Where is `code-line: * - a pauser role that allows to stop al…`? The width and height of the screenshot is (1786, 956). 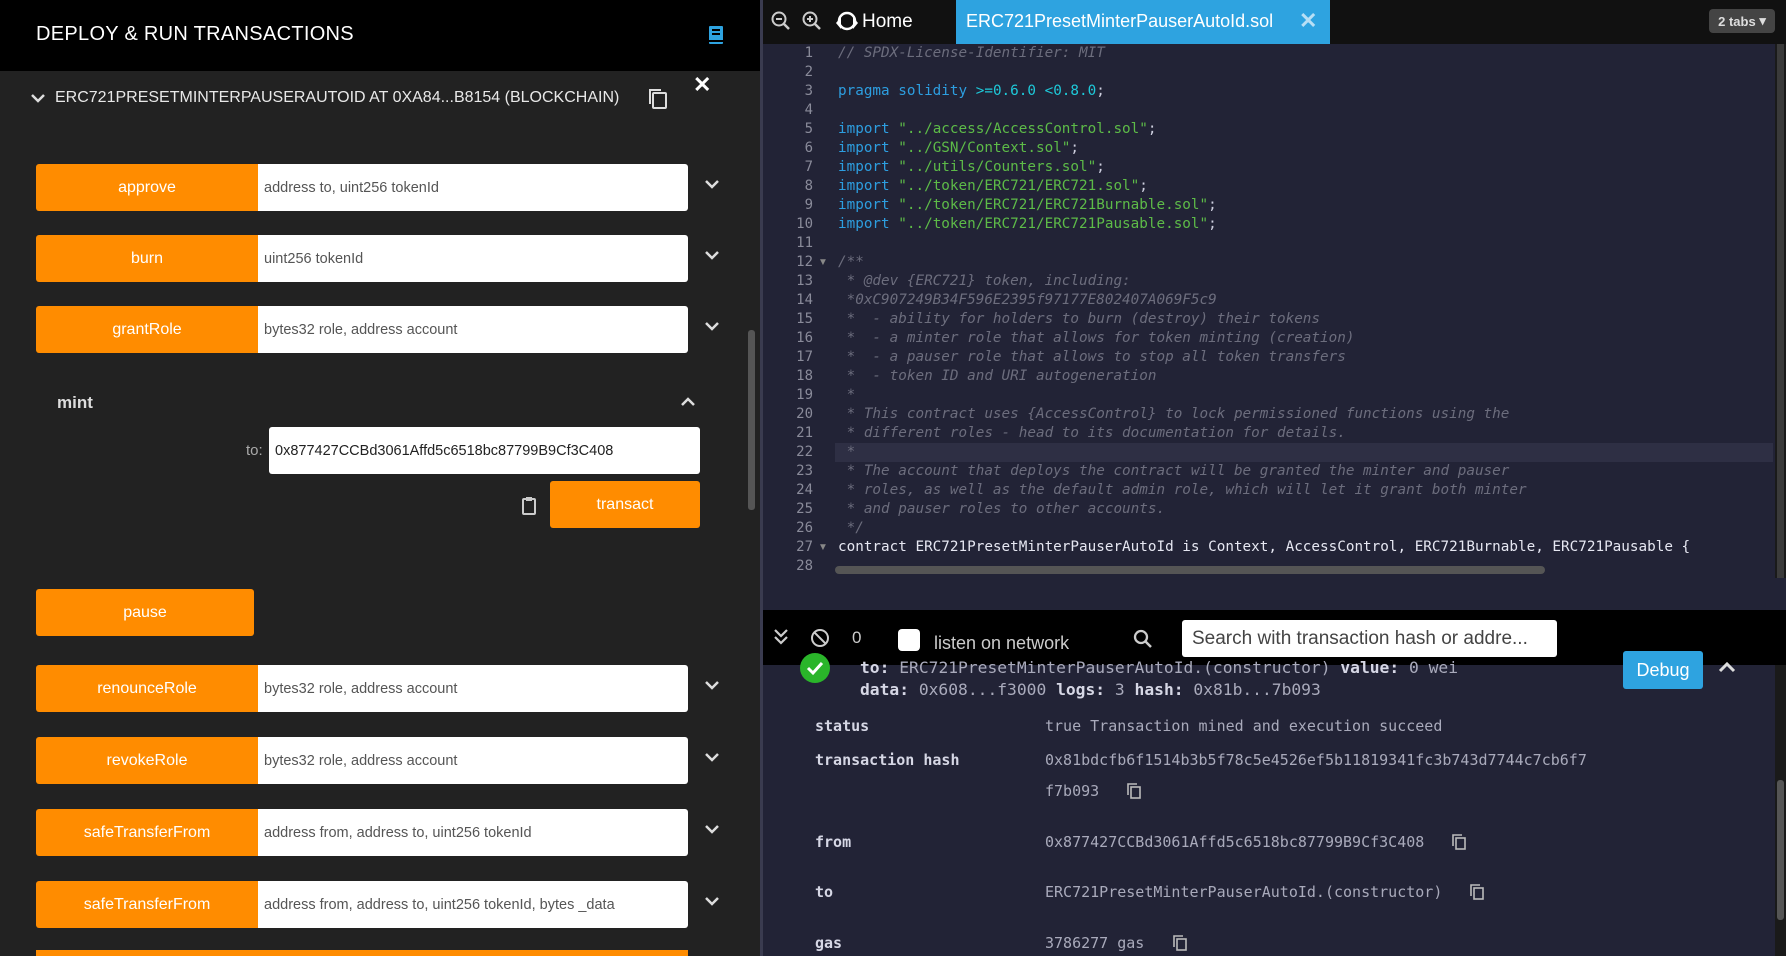 code-line: * - a pauser role that allows to stop al… is located at coordinates (1092, 357).